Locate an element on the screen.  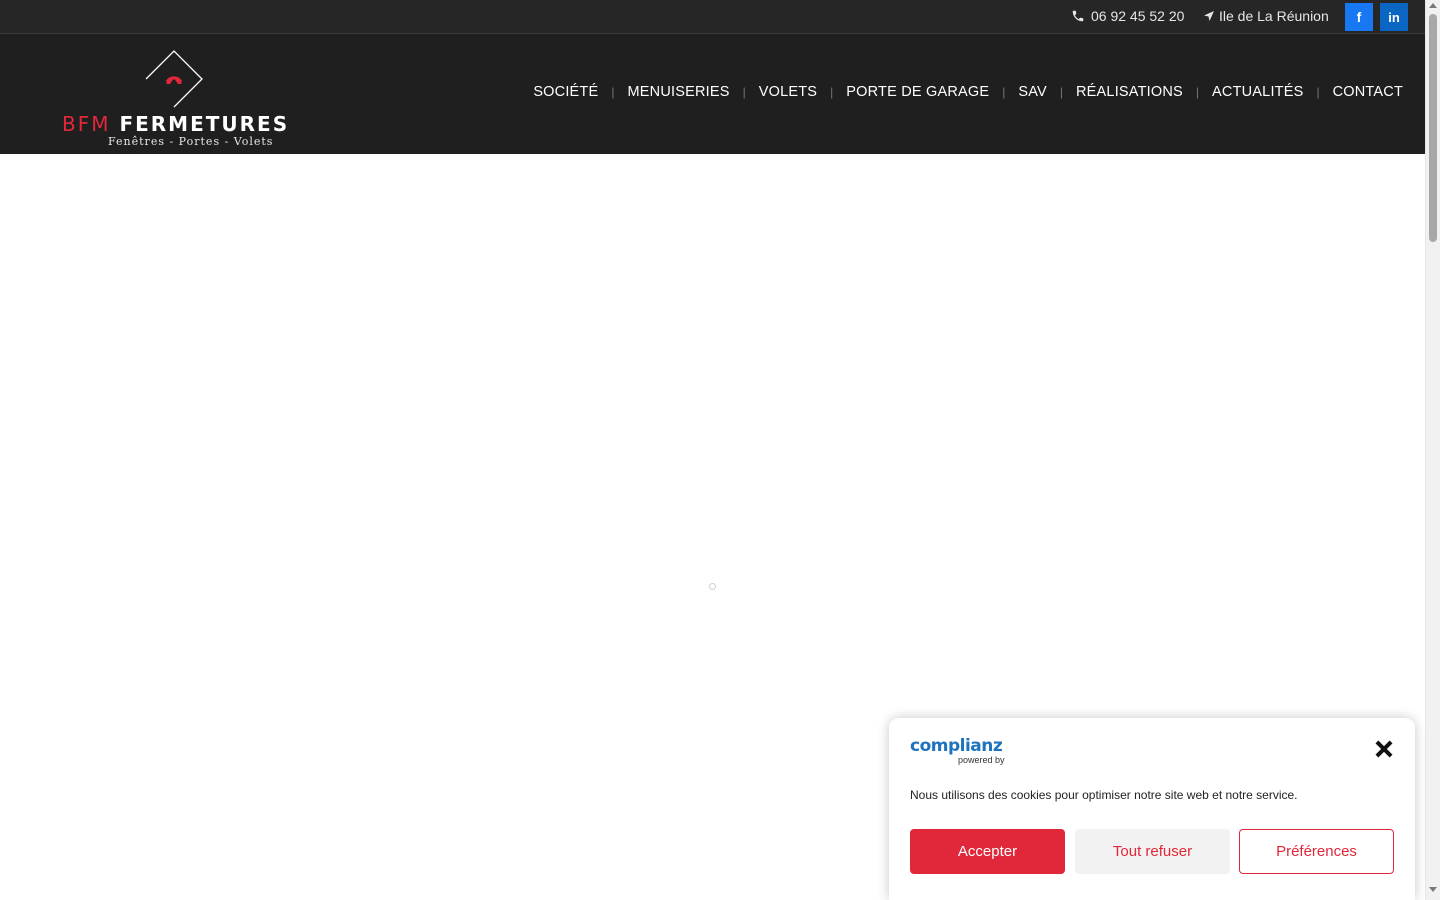
page-scrollbar is located at coordinates (1432, 450).